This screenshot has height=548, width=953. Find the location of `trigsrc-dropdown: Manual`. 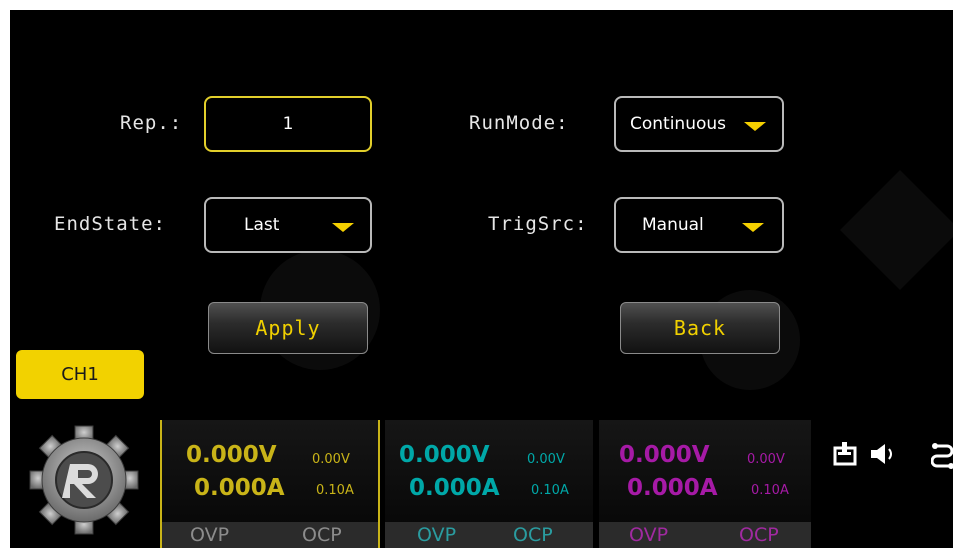

trigsrc-dropdown: Manual is located at coordinates (699, 225).